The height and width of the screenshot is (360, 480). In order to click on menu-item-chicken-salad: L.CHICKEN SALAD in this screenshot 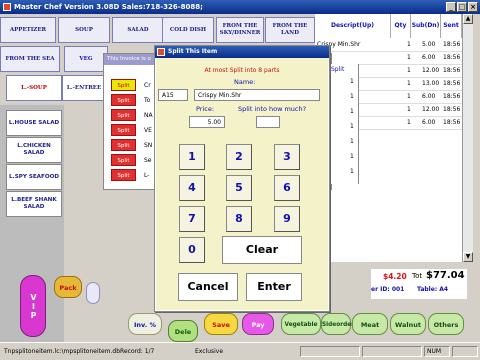, I will do `click(34, 150)`.